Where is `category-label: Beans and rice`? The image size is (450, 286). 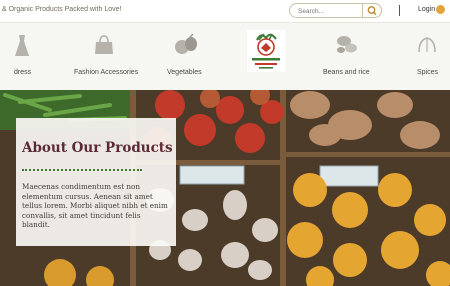 category-label: Beans and rice is located at coordinates (346, 72).